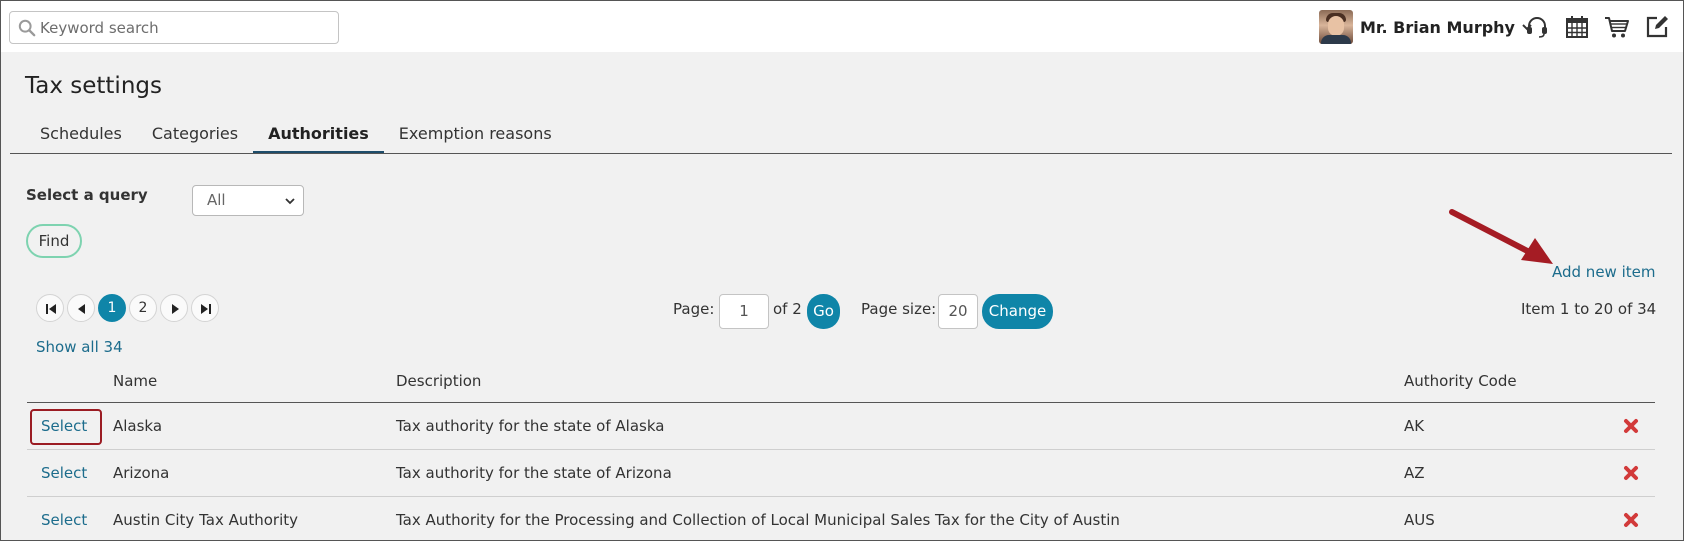 Image resolution: width=1684 pixels, height=541 pixels. What do you see at coordinates (79, 347) in the screenshot?
I see `show-all-link: Show all 34` at bounding box center [79, 347].